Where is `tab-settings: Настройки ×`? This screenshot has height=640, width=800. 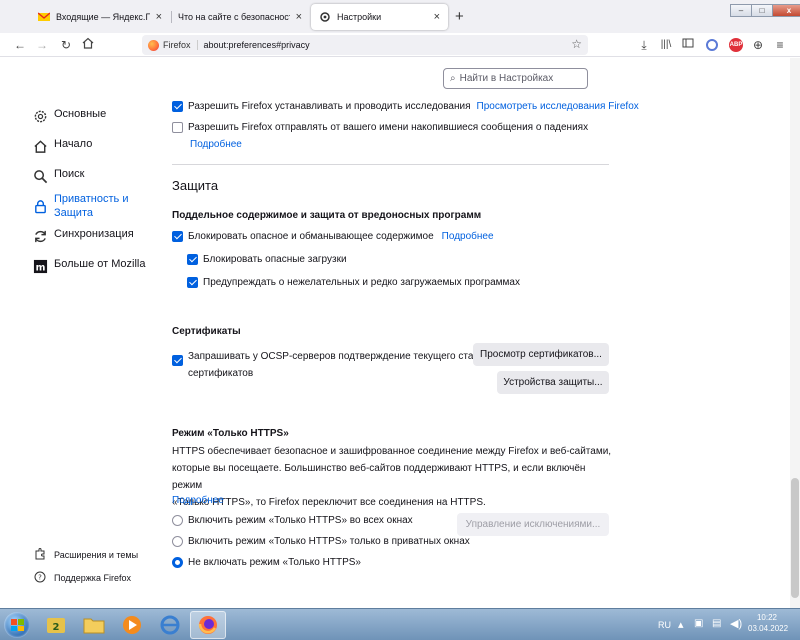 tab-settings: Настройки × is located at coordinates (379, 17).